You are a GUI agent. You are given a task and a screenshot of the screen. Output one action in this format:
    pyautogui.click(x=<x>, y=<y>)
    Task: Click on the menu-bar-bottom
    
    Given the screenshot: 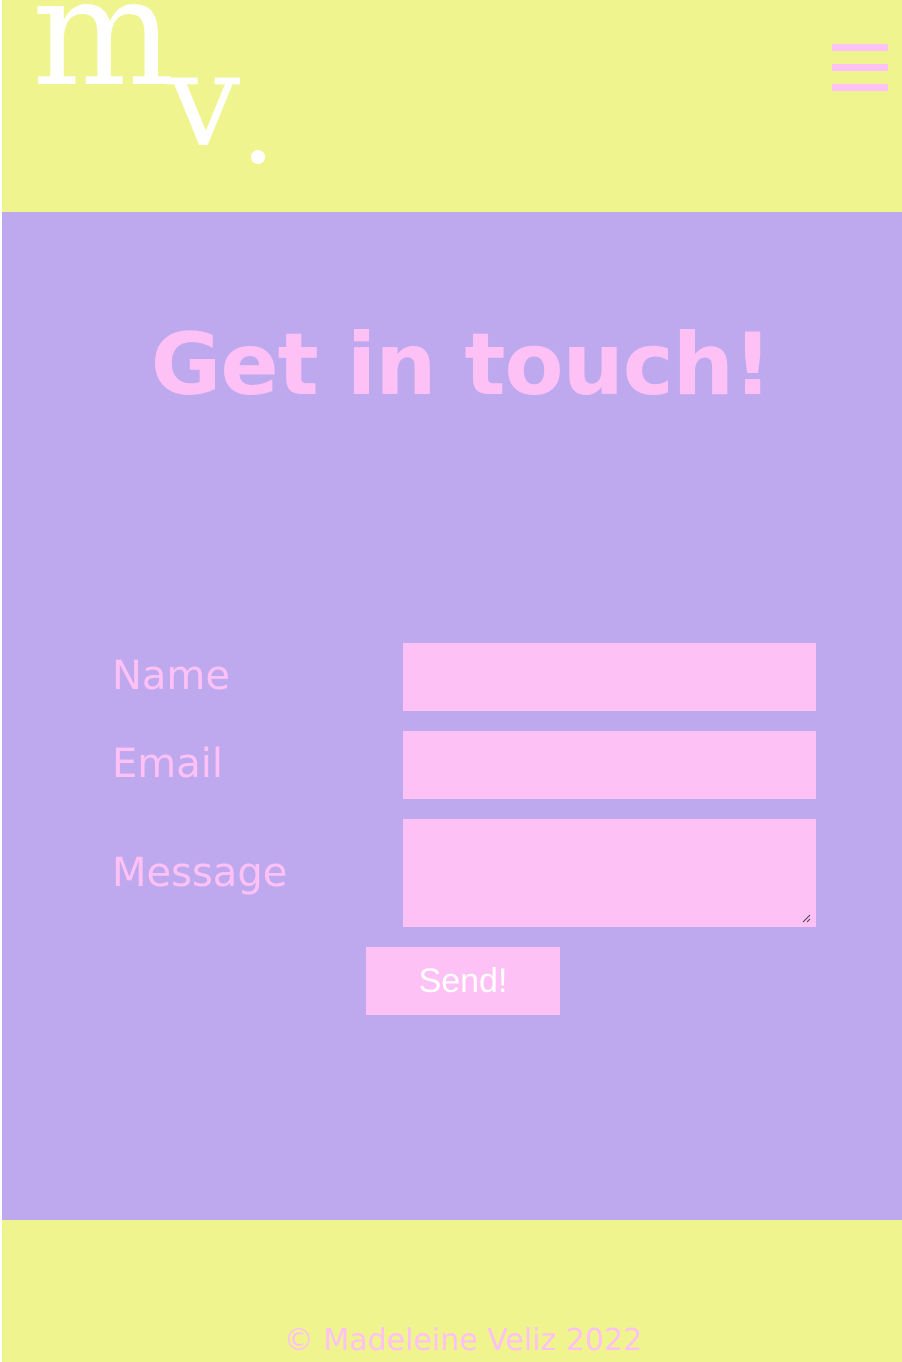 What is the action you would take?
    pyautogui.click(x=860, y=87)
    